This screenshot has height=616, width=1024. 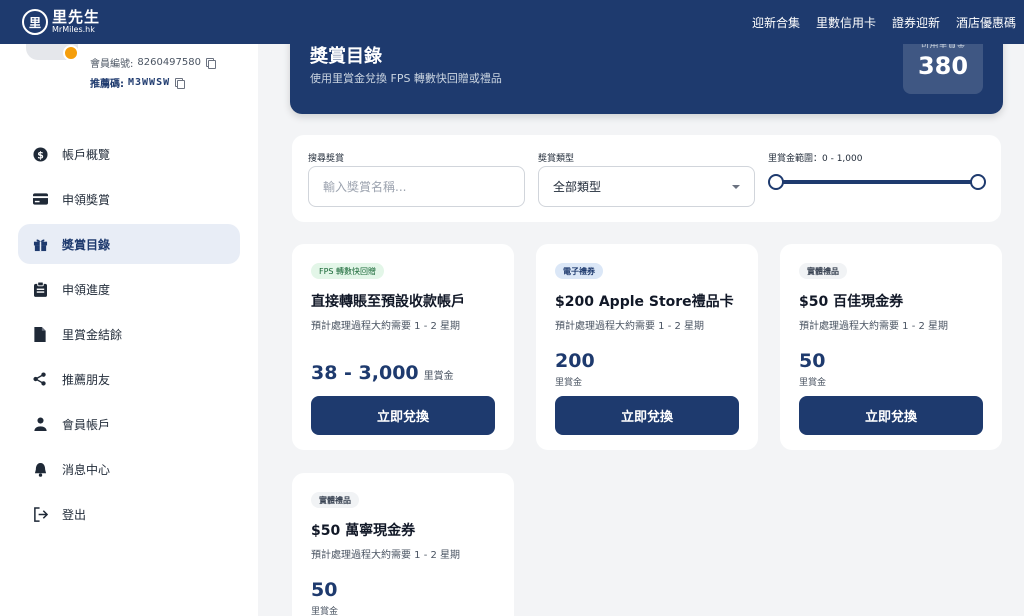 What do you see at coordinates (129, 514) in the screenshot?
I see `sidebar-item-logout: 登出` at bounding box center [129, 514].